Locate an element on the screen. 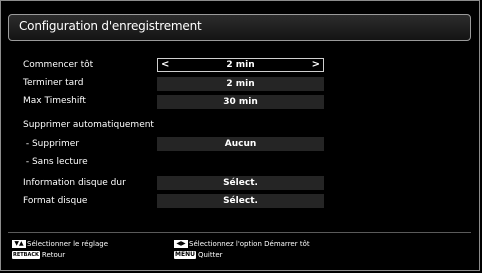 The image size is (482, 273). footer-separator is located at coordinates (239, 232).